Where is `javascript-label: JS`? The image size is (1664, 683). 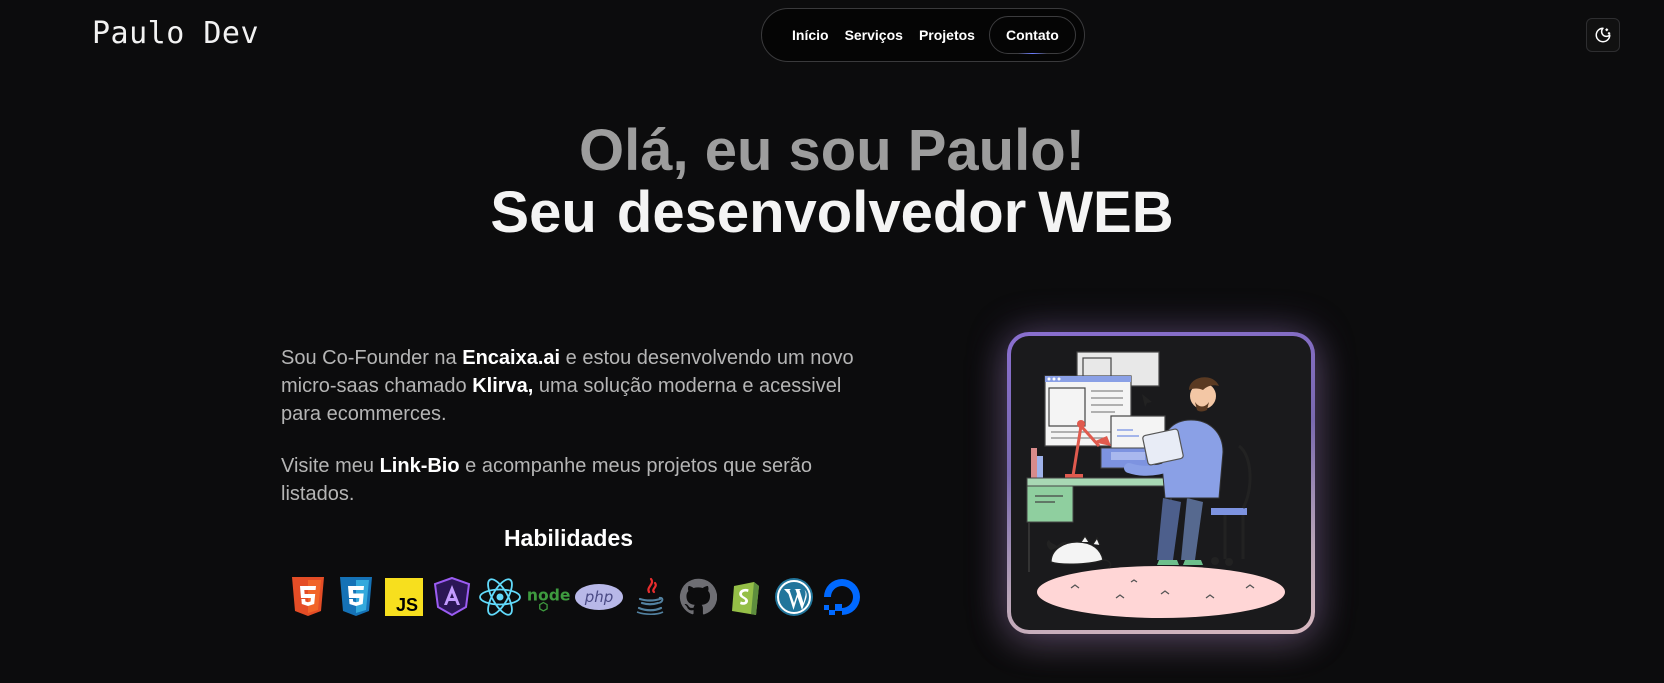
javascript-label: JS is located at coordinates (407, 605).